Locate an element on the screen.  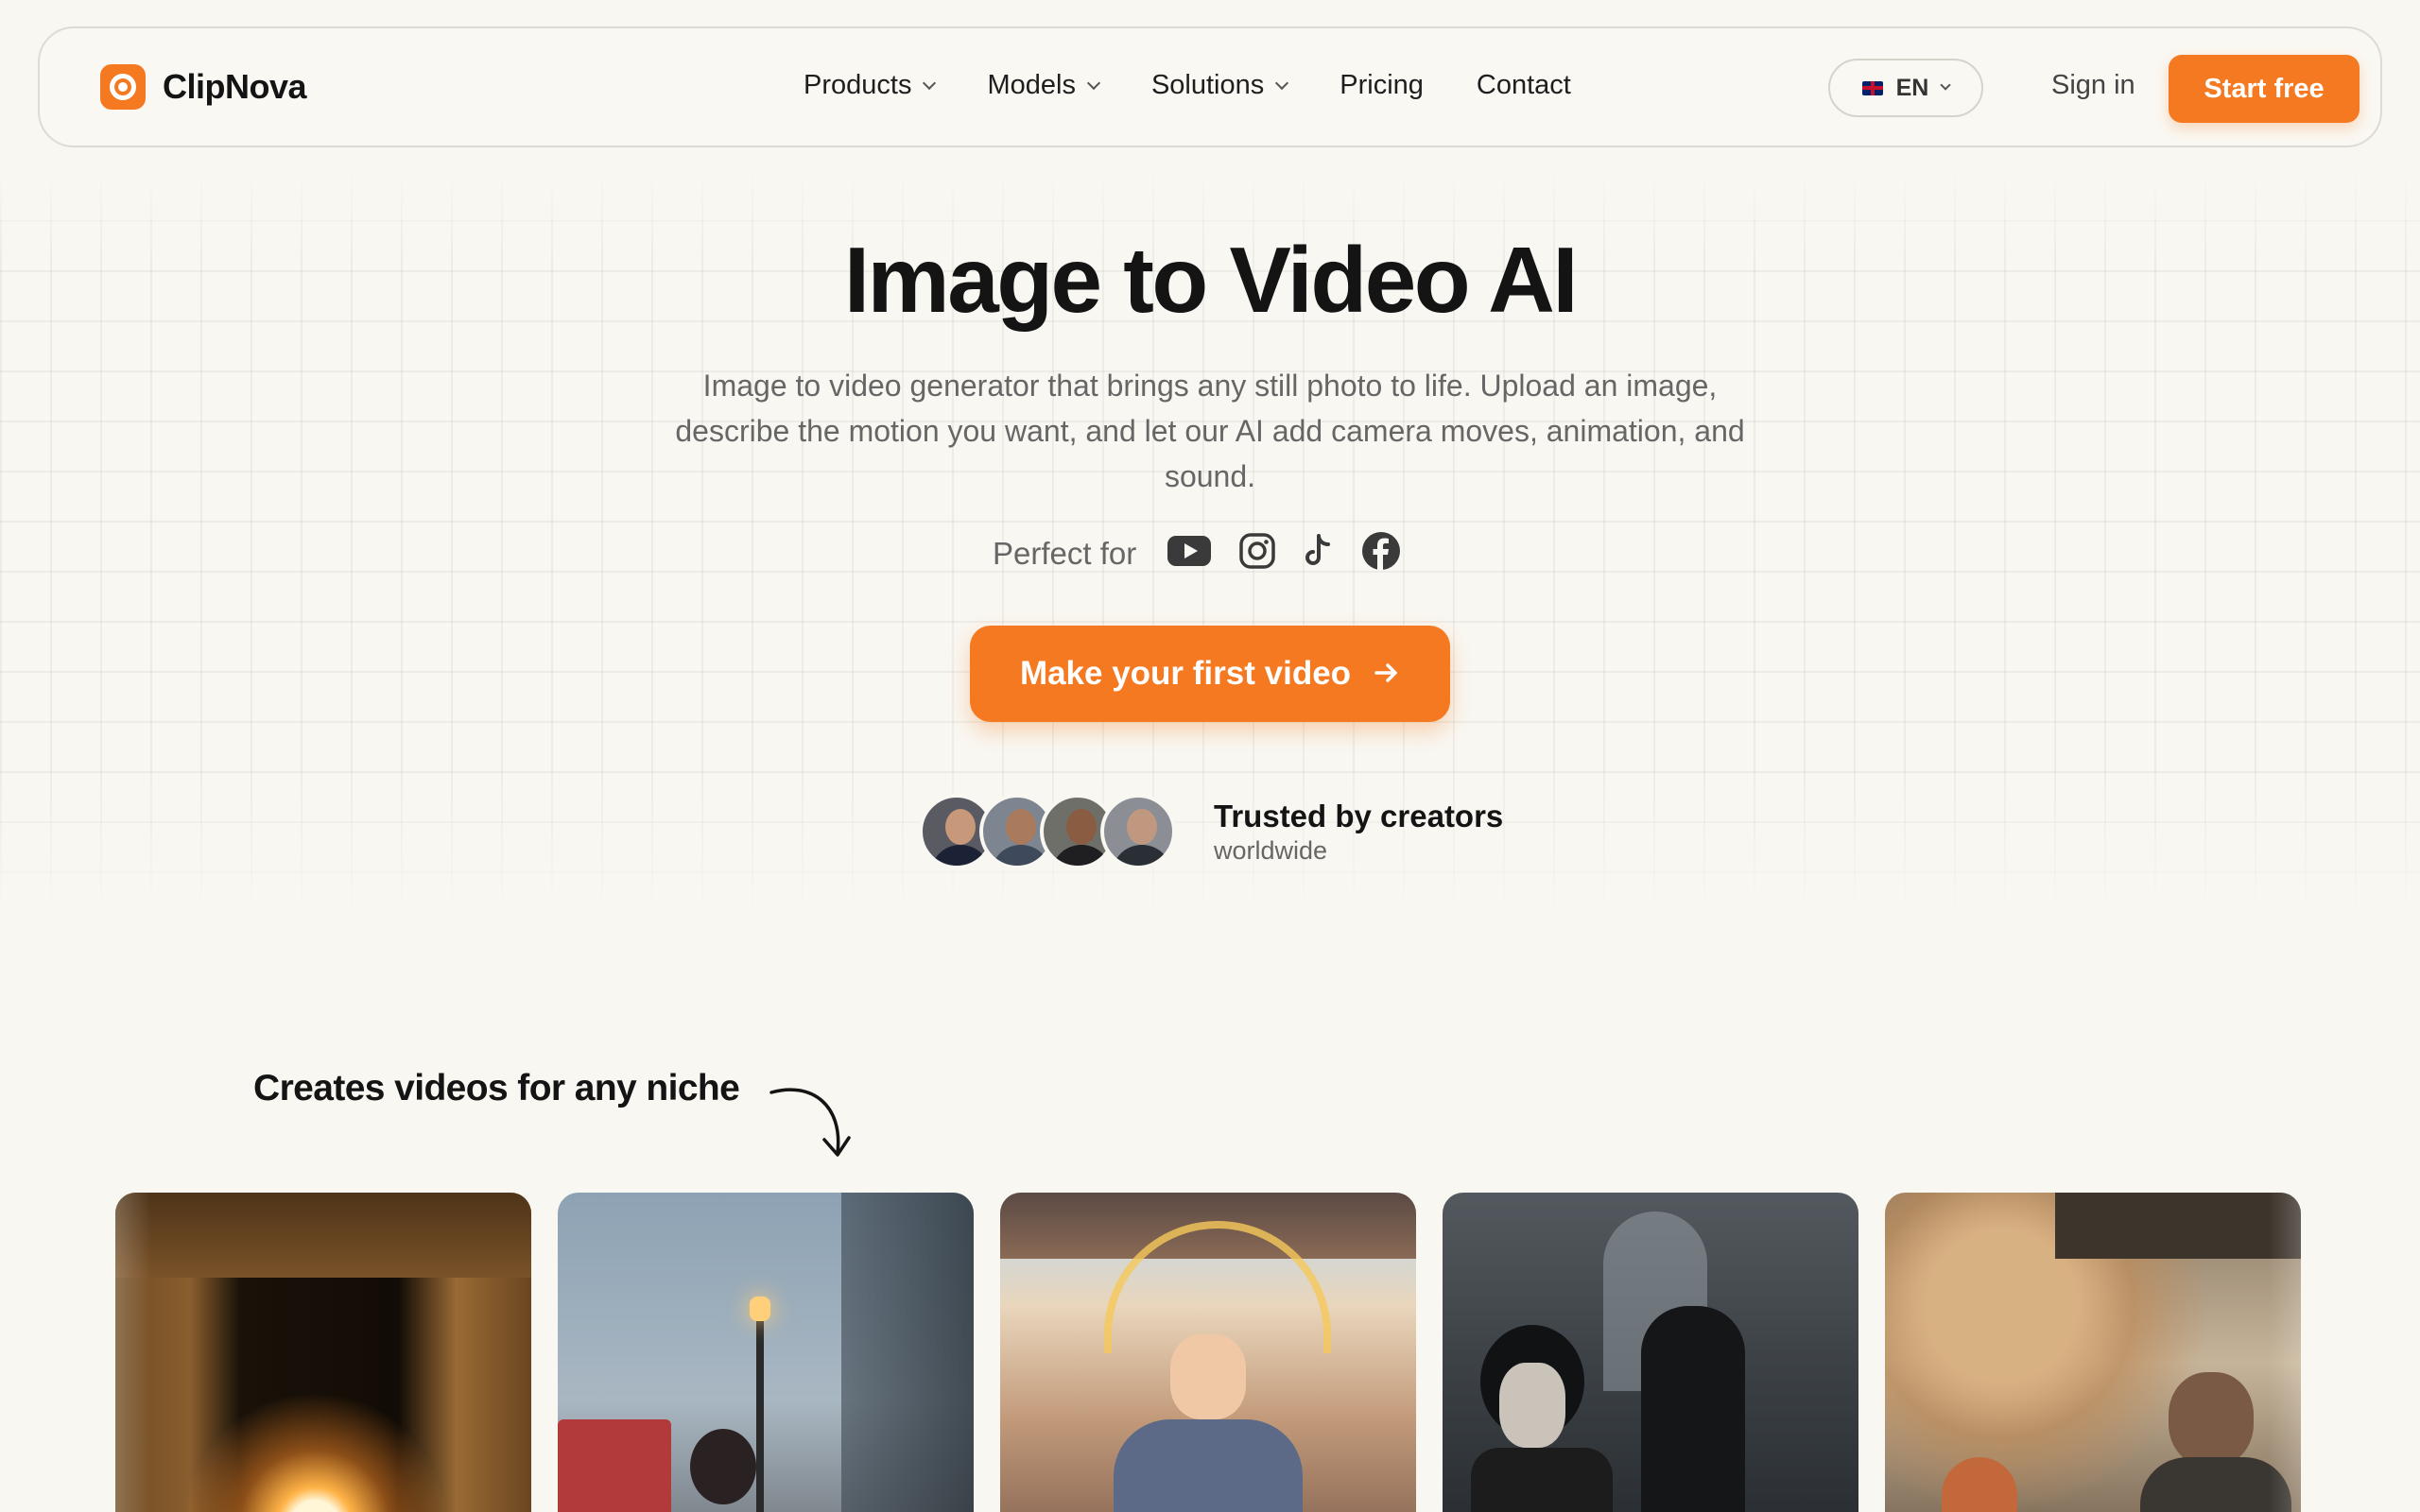
start-free-button: Start free is located at coordinates (2264, 89).